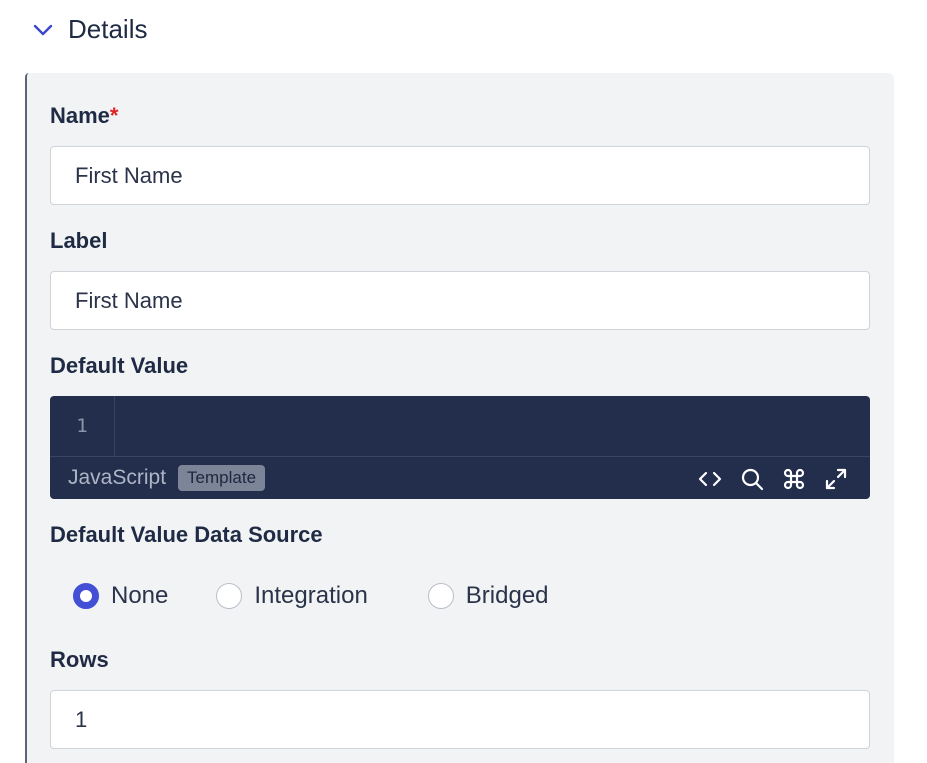 Image resolution: width=927 pixels, height=763 pixels. Describe the element at coordinates (460, 477) in the screenshot. I see `editor-footer: JavaScript Template` at that location.